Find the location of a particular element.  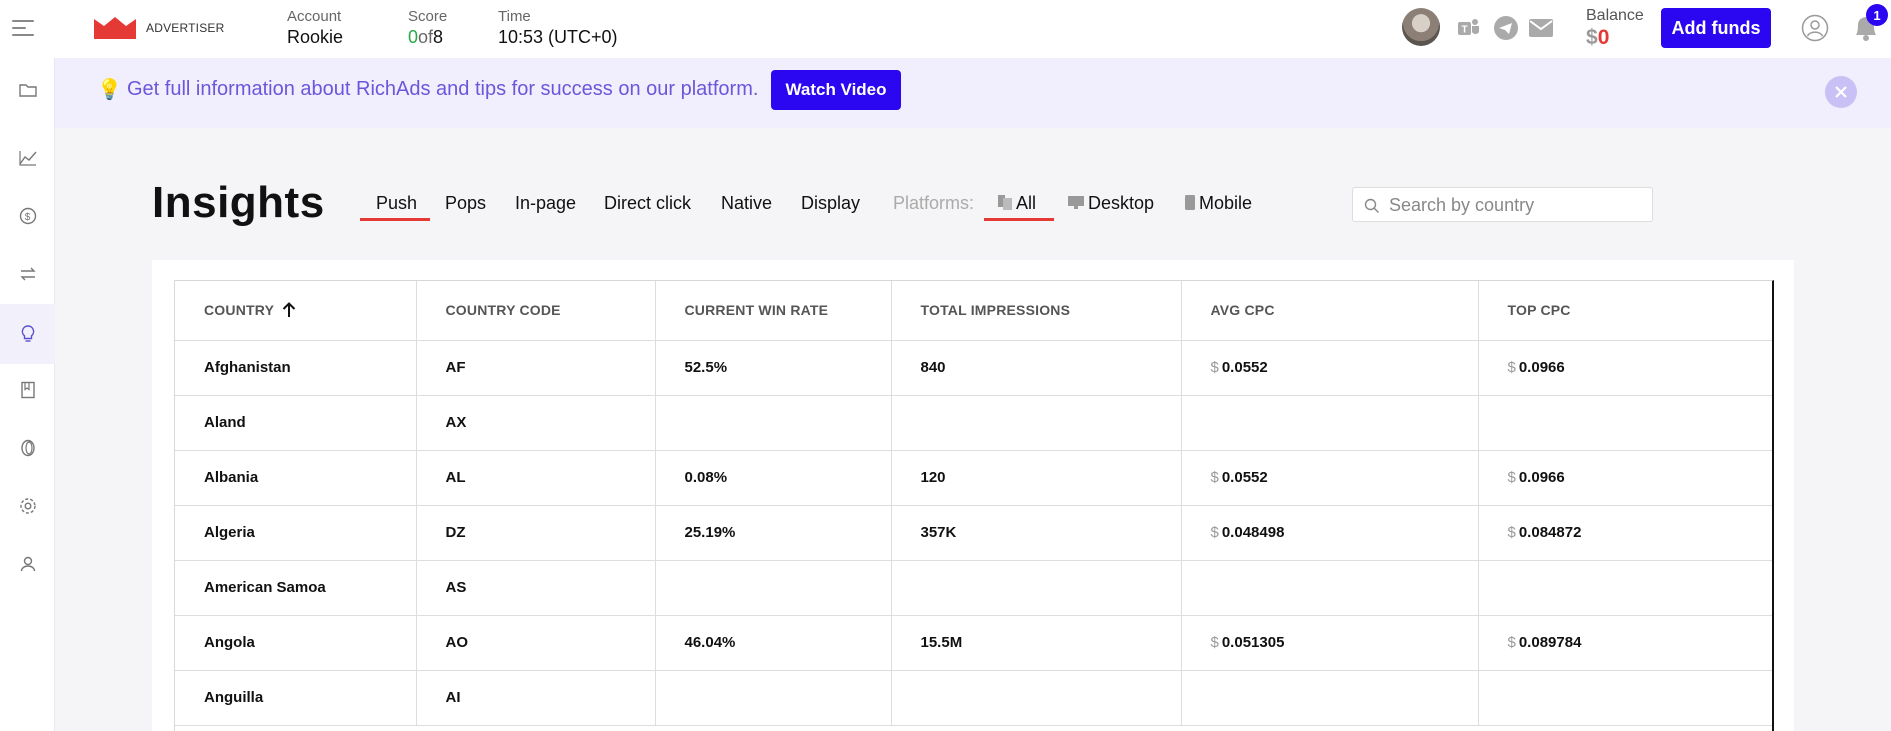

score-total: 8 is located at coordinates (438, 37).